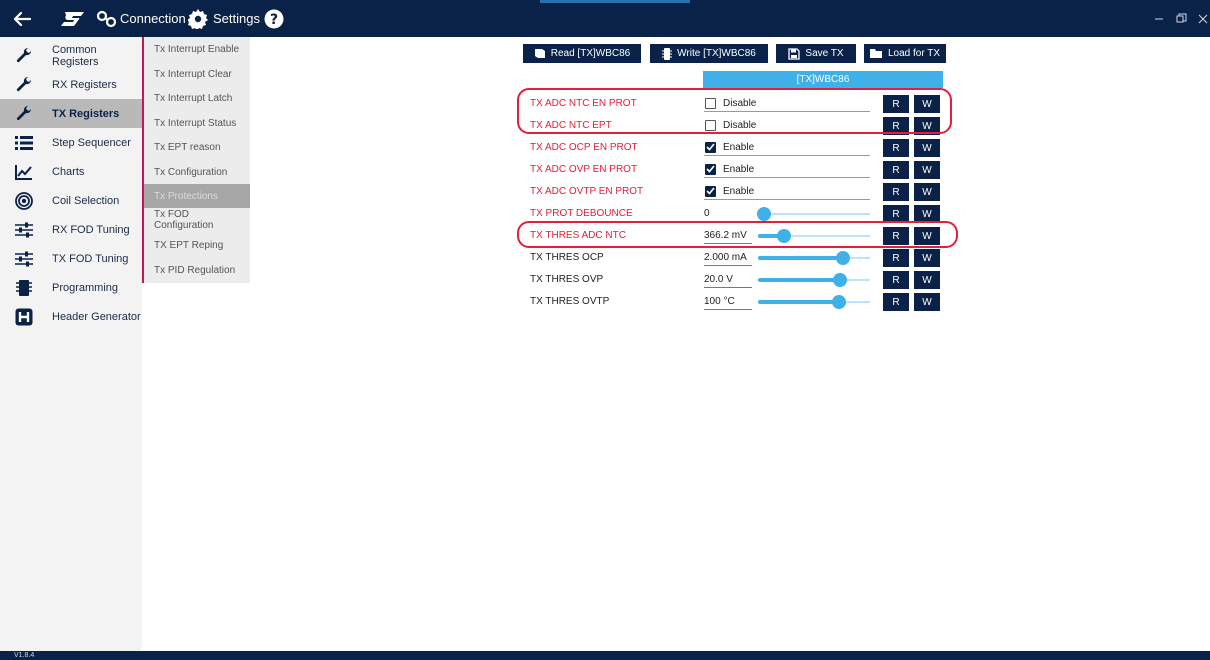 This screenshot has width=1210, height=660. I want to click on minimize-button, so click(1159, 18).